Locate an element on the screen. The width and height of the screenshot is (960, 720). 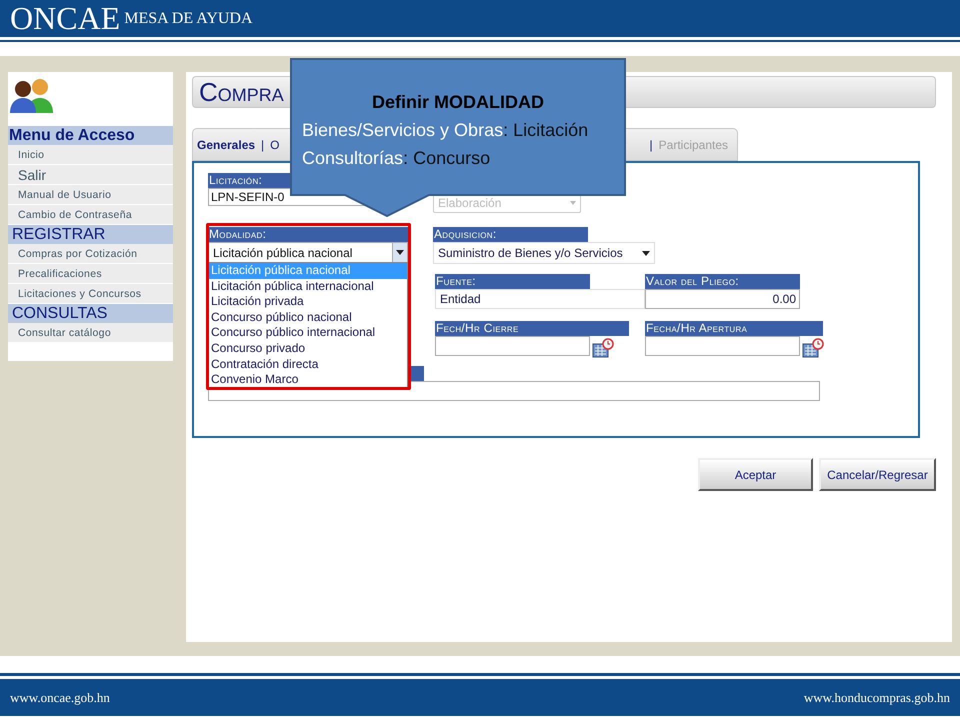
menu-item: Licitaciones y Concursos is located at coordinates (90, 294).